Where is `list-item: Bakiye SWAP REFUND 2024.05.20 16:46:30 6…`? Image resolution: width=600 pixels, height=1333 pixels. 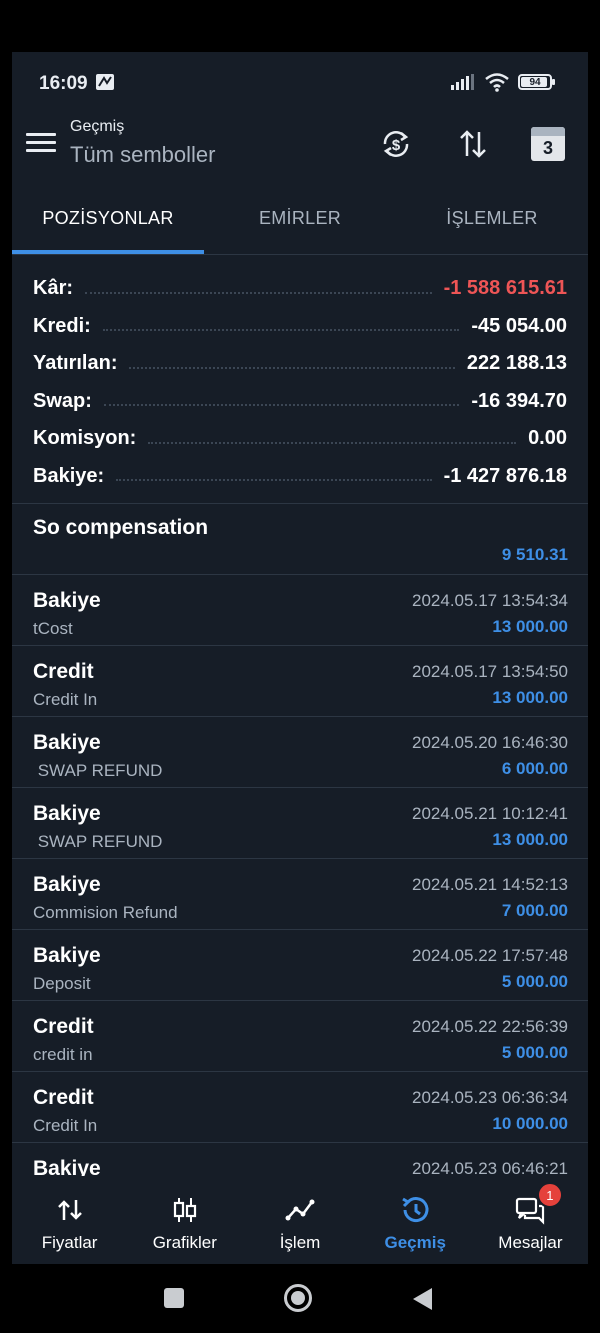 list-item: Bakiye SWAP REFUND 2024.05.20 16:46:30 6… is located at coordinates (300, 752).